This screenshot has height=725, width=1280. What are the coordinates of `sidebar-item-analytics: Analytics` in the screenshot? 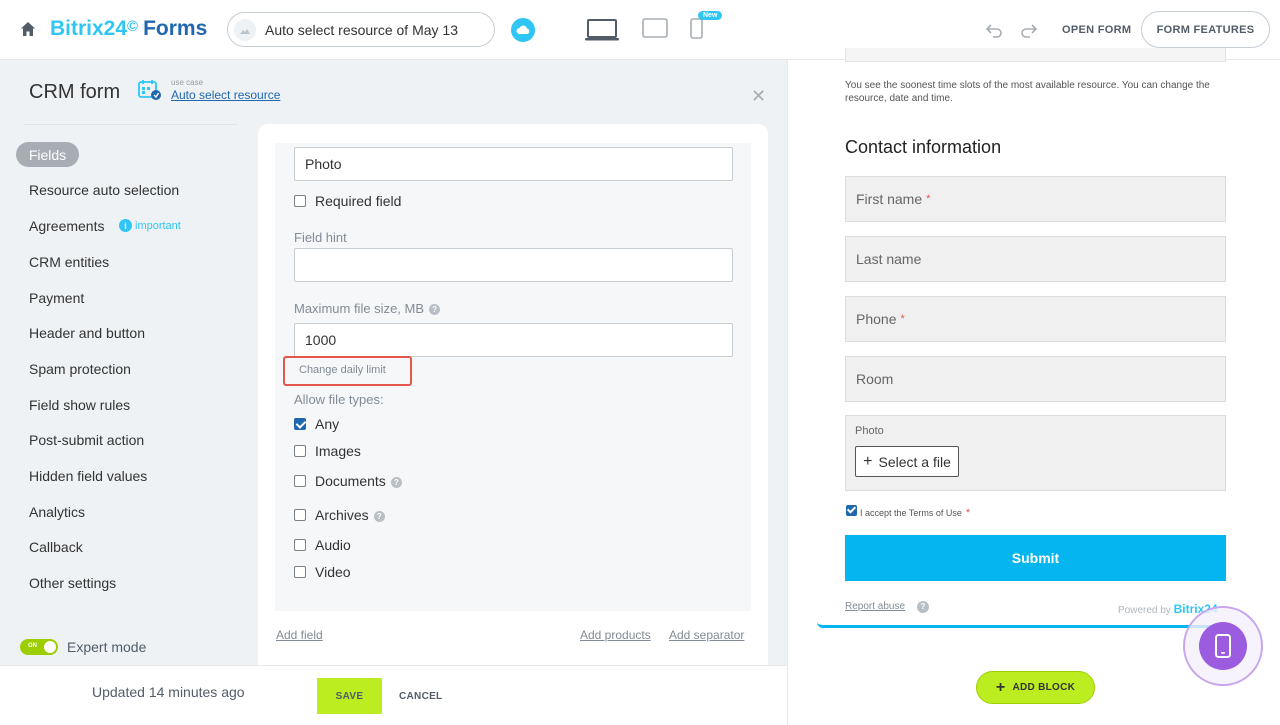 It's located at (57, 512).